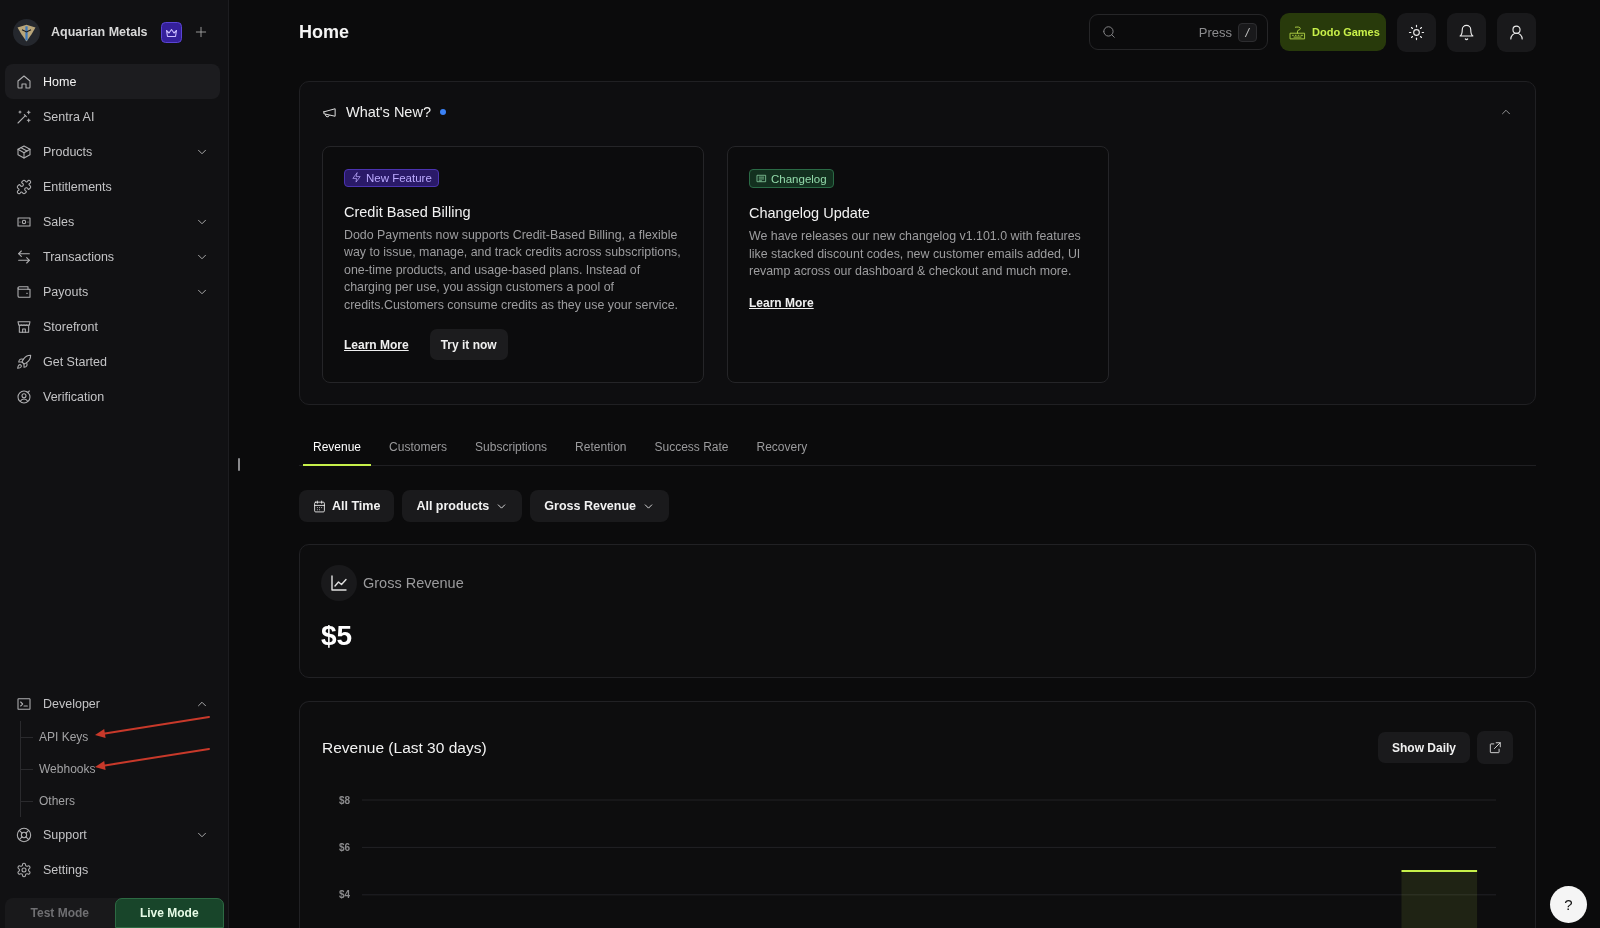 This screenshot has width=1600, height=928. Describe the element at coordinates (64, 737) in the screenshot. I see `sidebar-subitem: API Keys` at that location.